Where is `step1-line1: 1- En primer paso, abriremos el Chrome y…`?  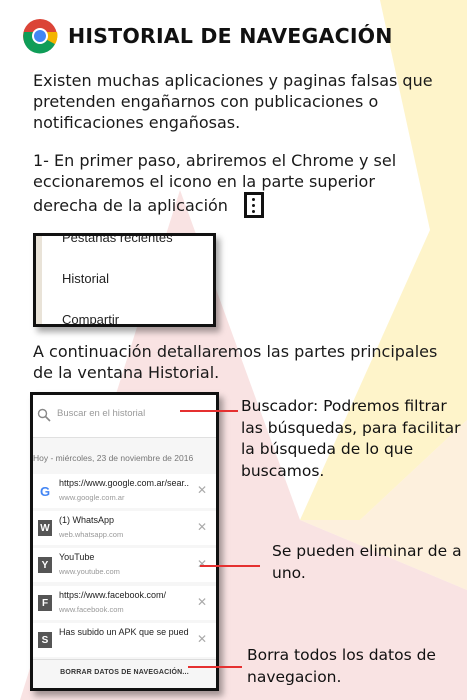
step1-line1: 1- En primer paso, abriremos el Chrome y… is located at coordinates (215, 160).